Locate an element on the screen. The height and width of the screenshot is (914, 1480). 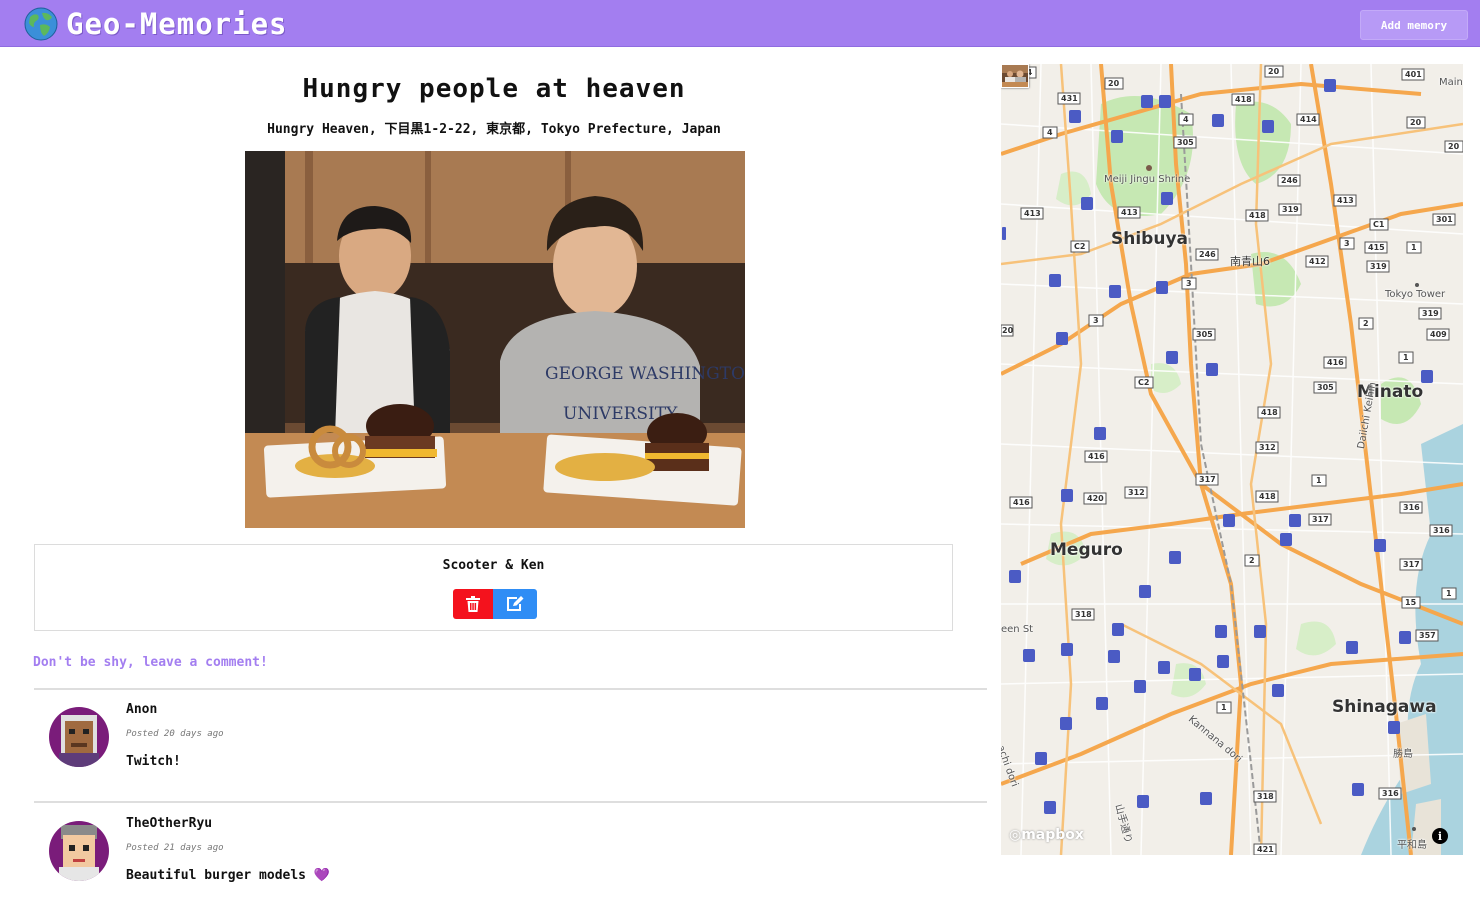
map-label-een-st: een St is located at coordinates (1017, 629).